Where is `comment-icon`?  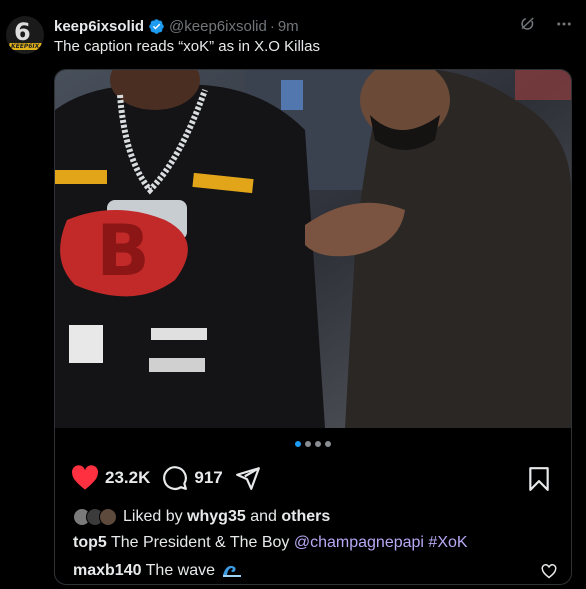 comment-icon is located at coordinates (175, 478).